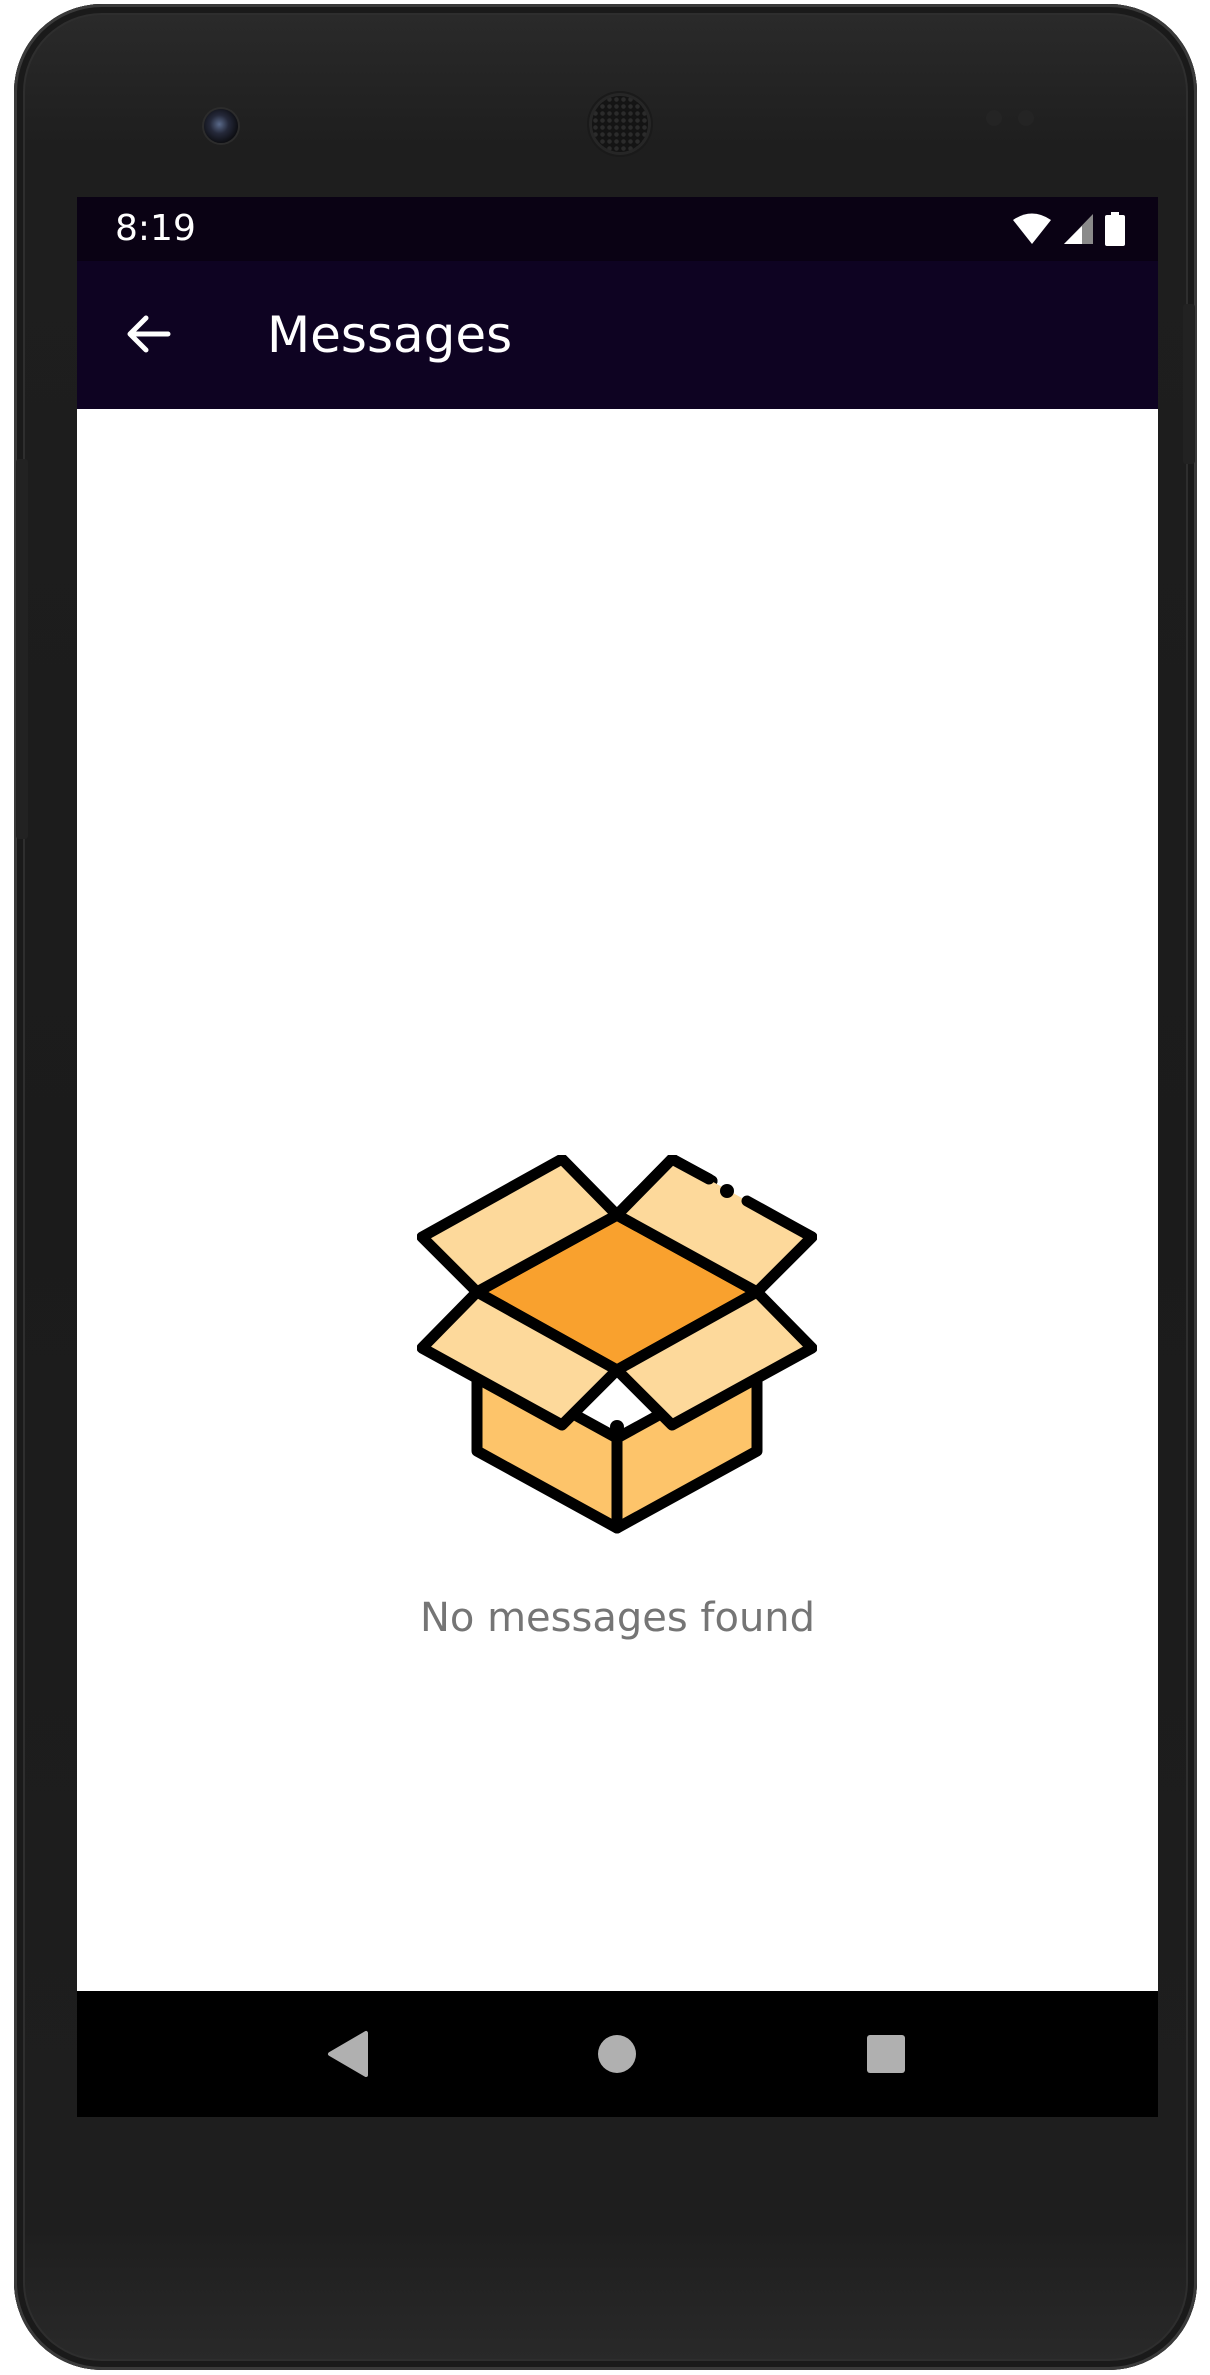 The height and width of the screenshot is (2375, 1210). I want to click on back-button, so click(148, 334).